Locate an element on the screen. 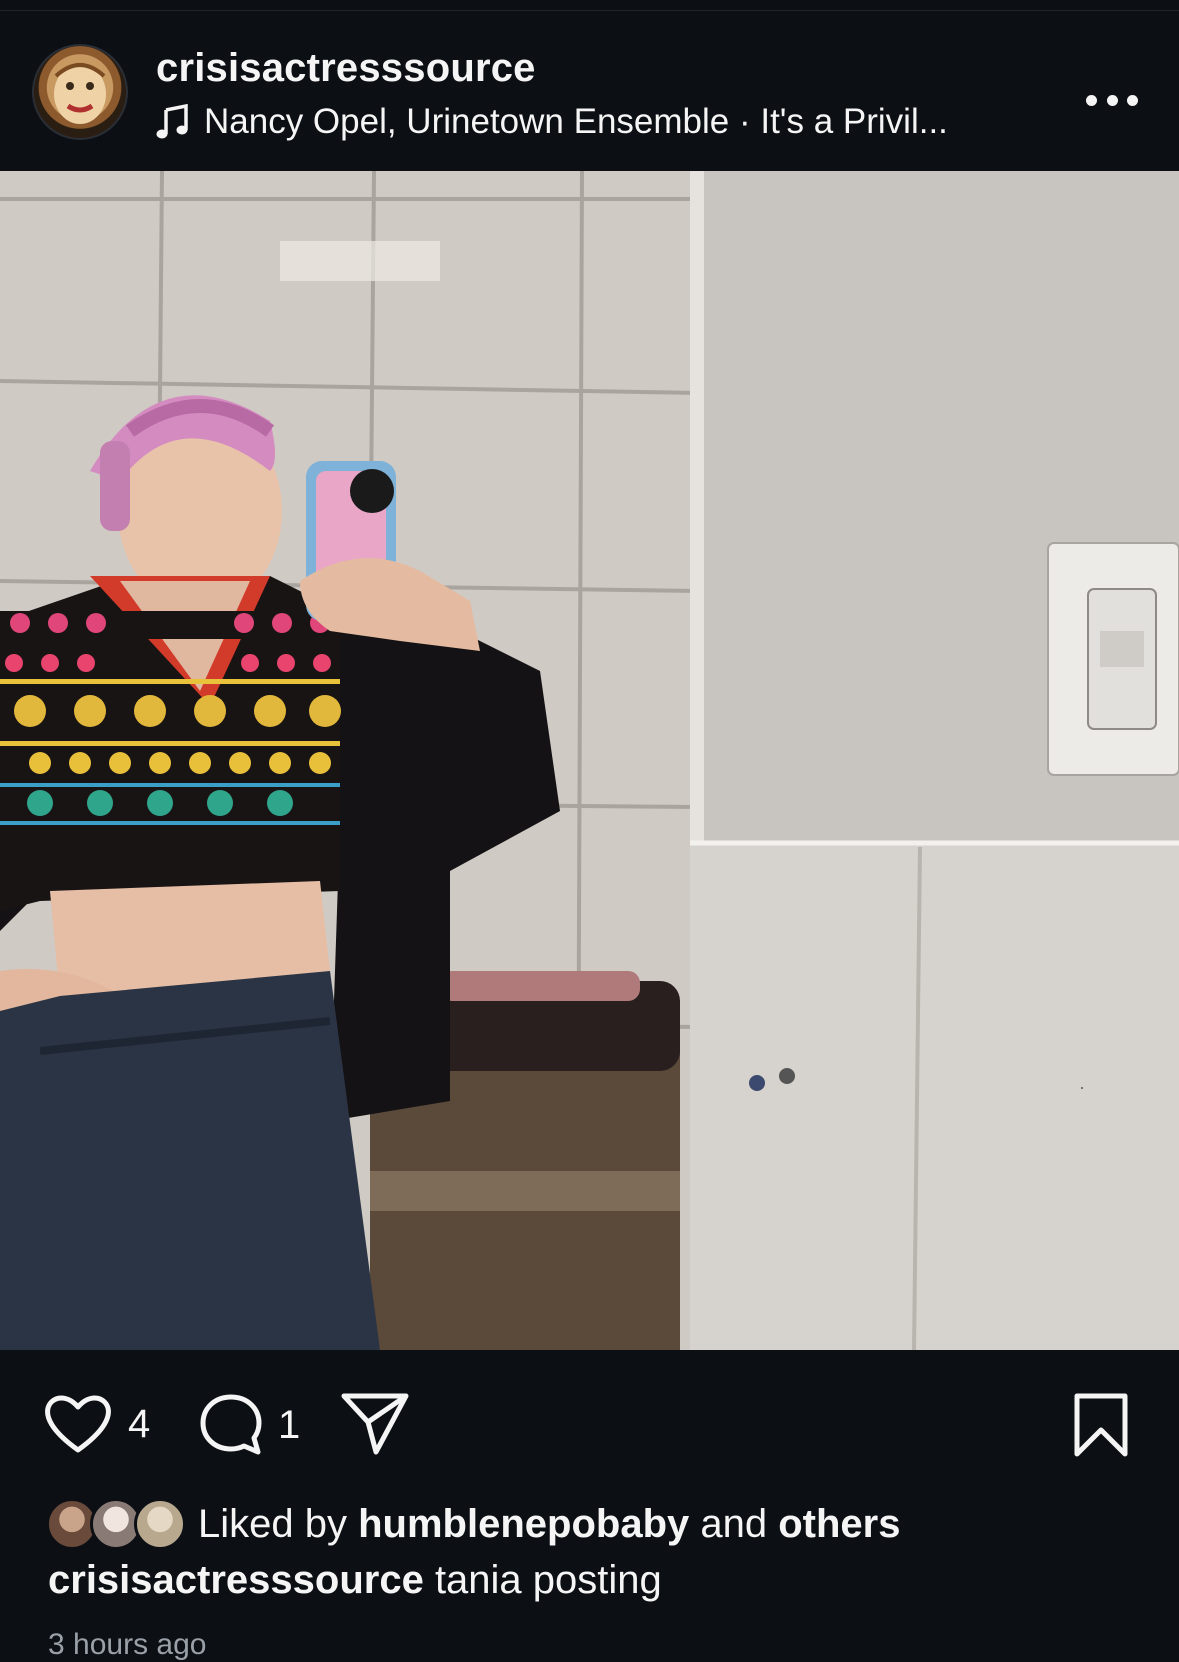 The height and width of the screenshot is (1662, 1179). liked-by-others: others is located at coordinates (839, 1524).